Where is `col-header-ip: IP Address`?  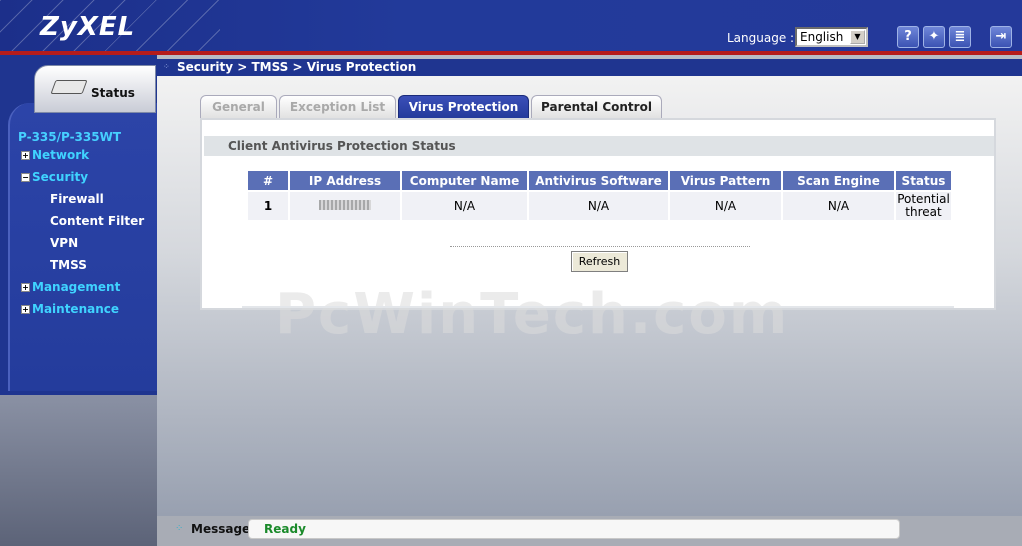
col-header-ip: IP Address is located at coordinates (345, 181).